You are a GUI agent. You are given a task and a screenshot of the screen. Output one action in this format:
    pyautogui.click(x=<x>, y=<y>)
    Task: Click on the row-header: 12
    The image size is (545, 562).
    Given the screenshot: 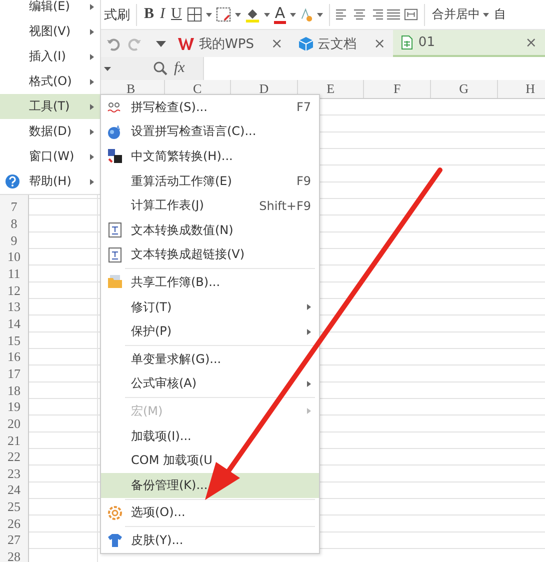 What is the action you would take?
    pyautogui.click(x=14, y=290)
    